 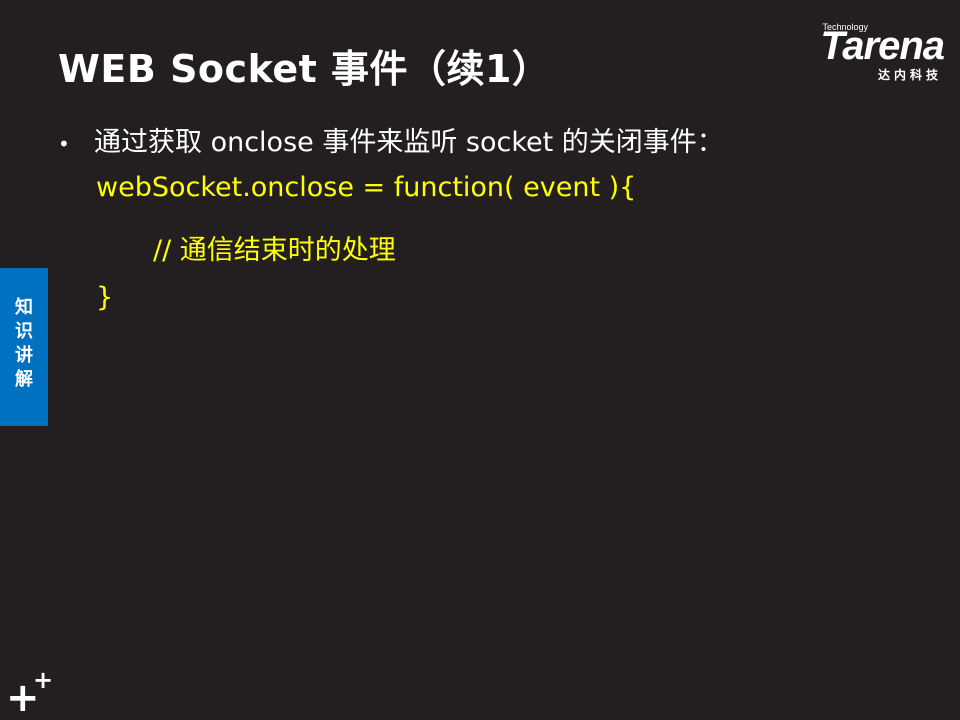 I want to click on side-tab-char: 解, so click(x=24, y=379).